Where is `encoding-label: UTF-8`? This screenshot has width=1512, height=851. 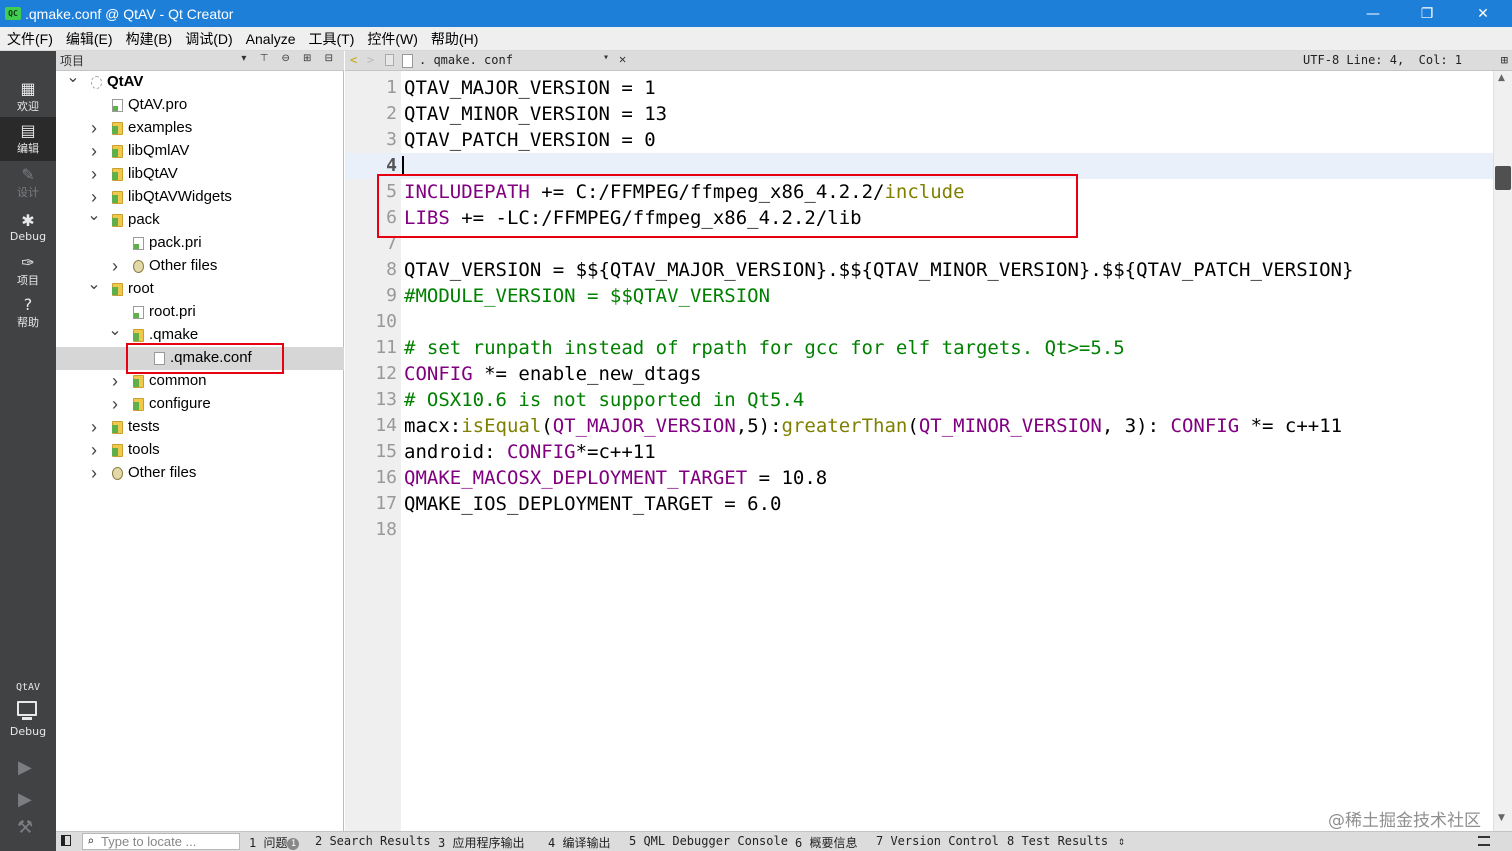 encoding-label: UTF-8 is located at coordinates (1321, 60).